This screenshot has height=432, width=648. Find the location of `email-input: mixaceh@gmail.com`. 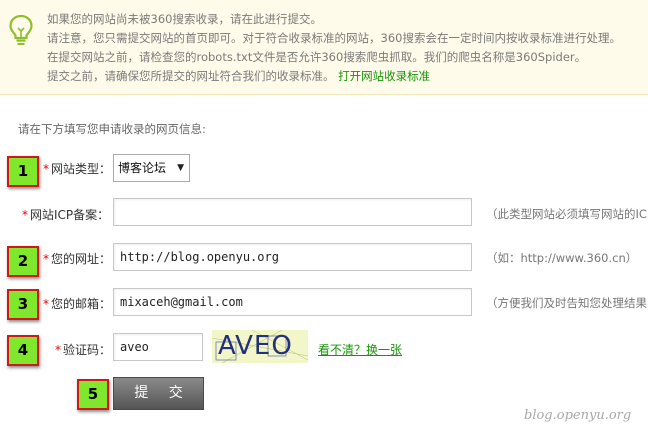

email-input: mixaceh@gmail.com is located at coordinates (292, 302).